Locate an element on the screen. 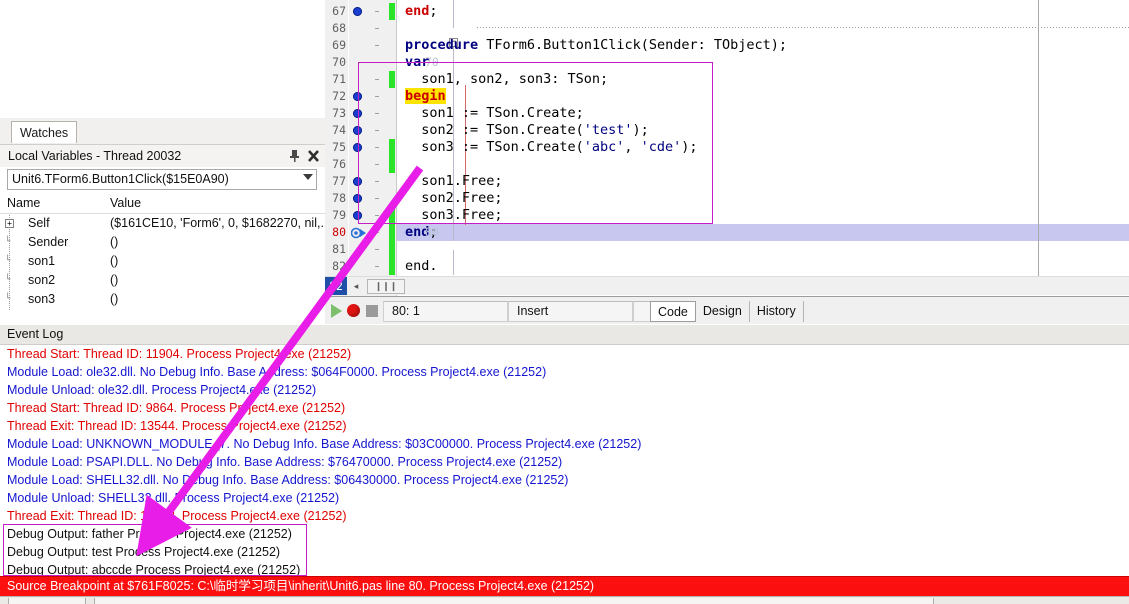 This screenshot has width=1129, height=604. code-token: ; is located at coordinates (433, 11).